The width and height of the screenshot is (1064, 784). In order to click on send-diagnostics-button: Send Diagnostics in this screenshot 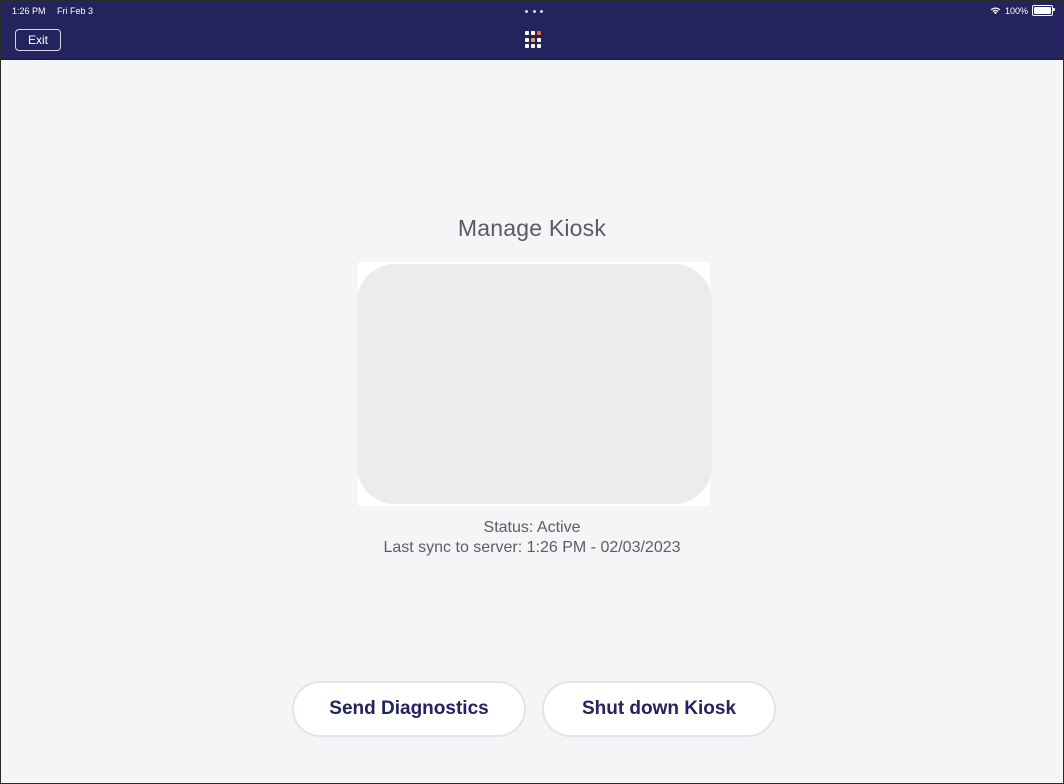, I will do `click(409, 709)`.